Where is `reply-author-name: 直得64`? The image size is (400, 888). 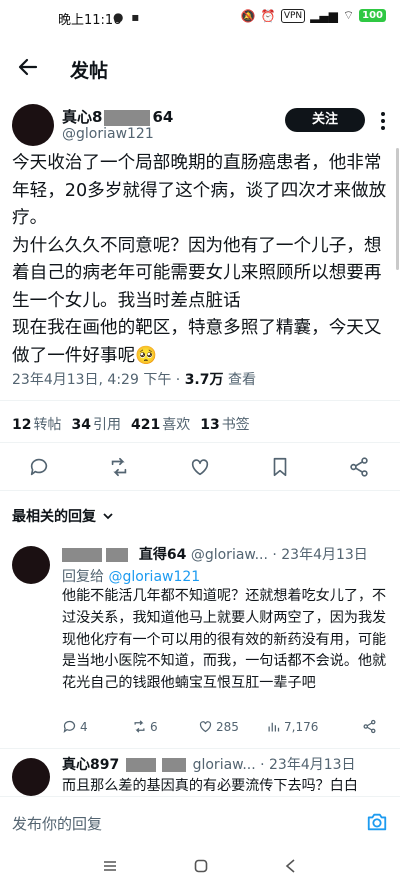
reply-author-name: 直得64 is located at coordinates (162, 555).